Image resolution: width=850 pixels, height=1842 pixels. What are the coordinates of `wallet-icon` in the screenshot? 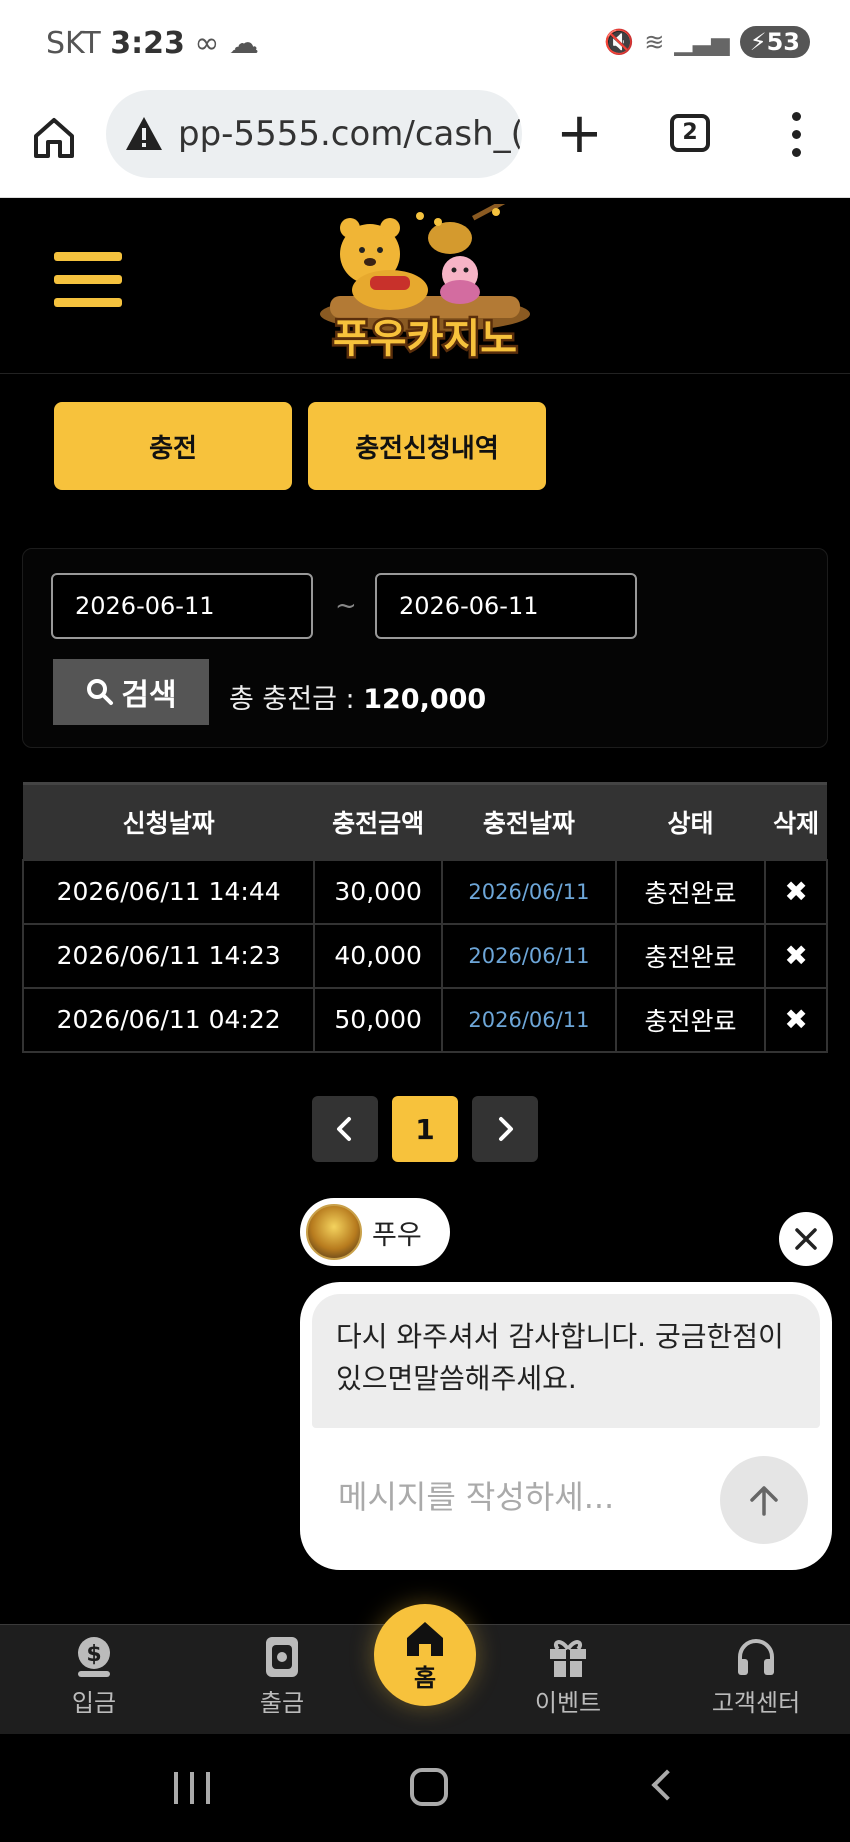 It's located at (282, 1657).